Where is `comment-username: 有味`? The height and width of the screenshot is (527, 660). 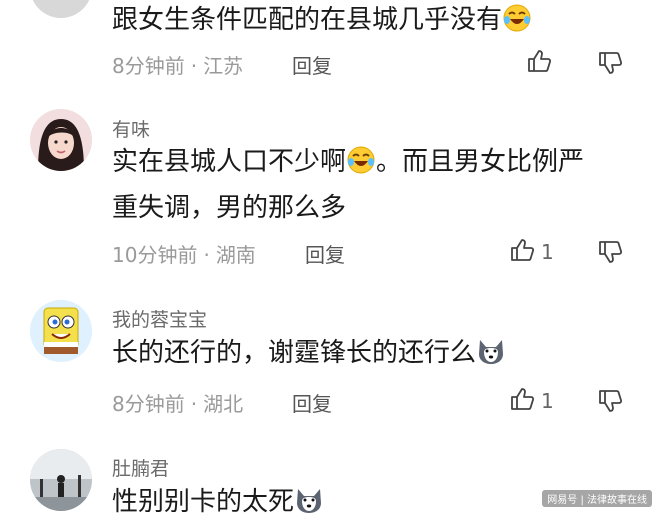
comment-username: 有味 is located at coordinates (131, 128).